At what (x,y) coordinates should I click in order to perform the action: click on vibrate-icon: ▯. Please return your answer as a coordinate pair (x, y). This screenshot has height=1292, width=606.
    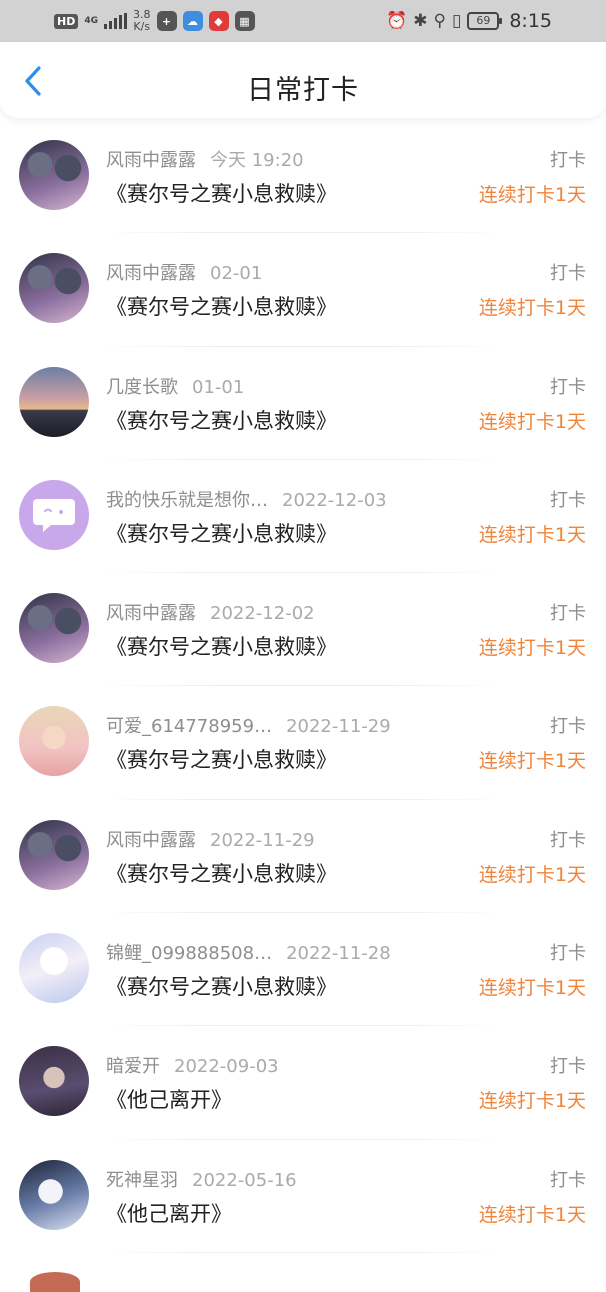
    Looking at the image, I should click on (456, 21).